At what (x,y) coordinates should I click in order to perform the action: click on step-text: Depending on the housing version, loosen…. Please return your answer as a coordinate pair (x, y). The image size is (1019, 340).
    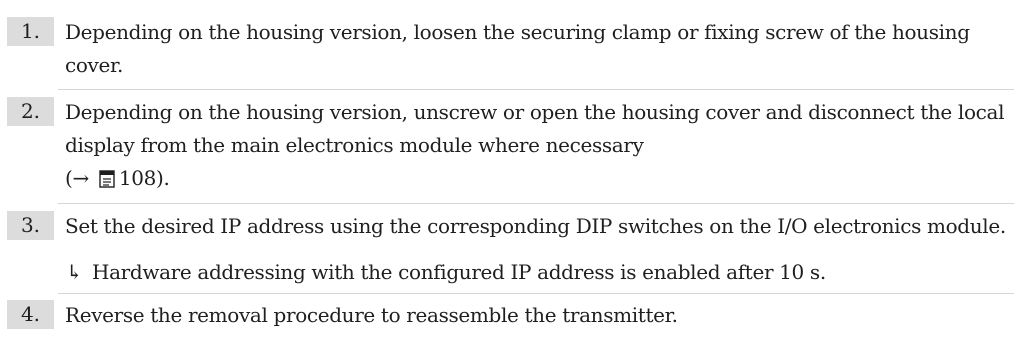
    Looking at the image, I should click on (517, 48).